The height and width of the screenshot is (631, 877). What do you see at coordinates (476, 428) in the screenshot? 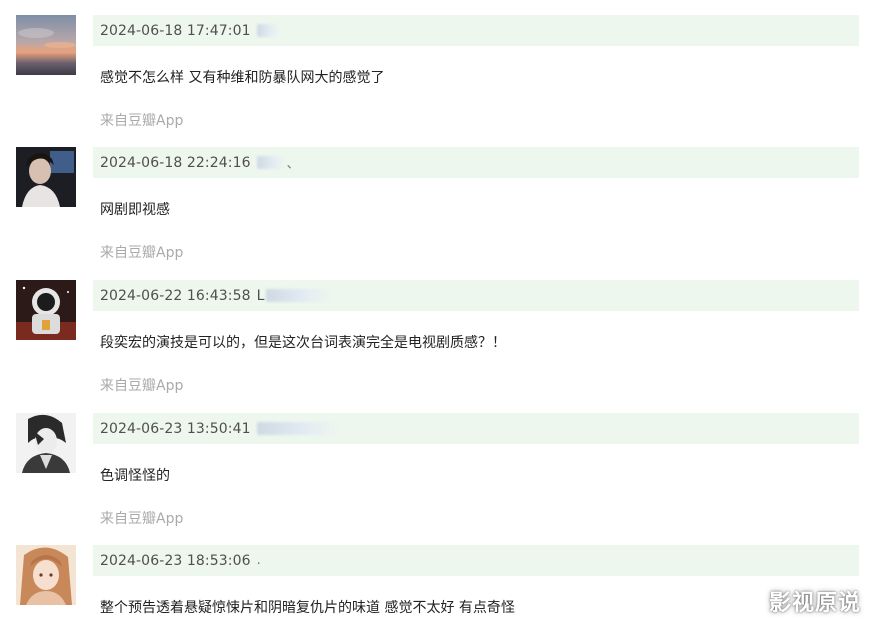
I see `comment-header: 2024-06-23 13:50:41` at bounding box center [476, 428].